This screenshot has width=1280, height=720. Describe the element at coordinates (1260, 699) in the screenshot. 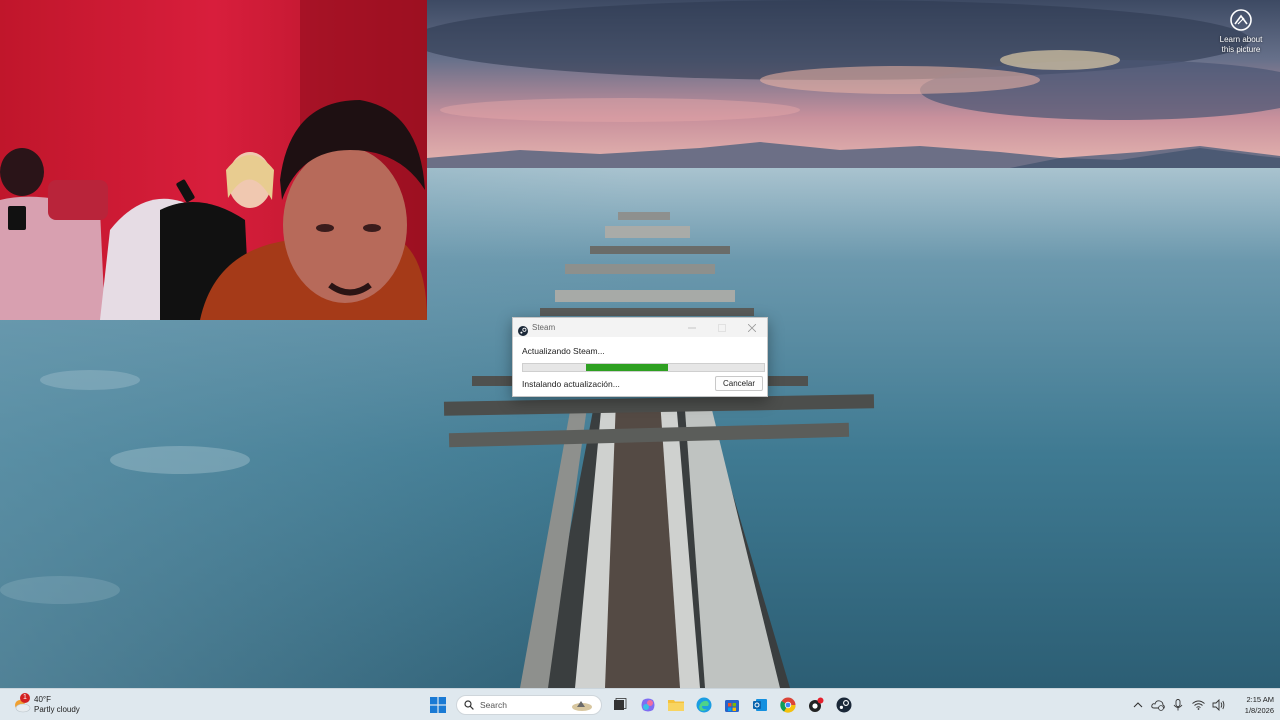

I see `clock-time: 2:15 AM` at that location.